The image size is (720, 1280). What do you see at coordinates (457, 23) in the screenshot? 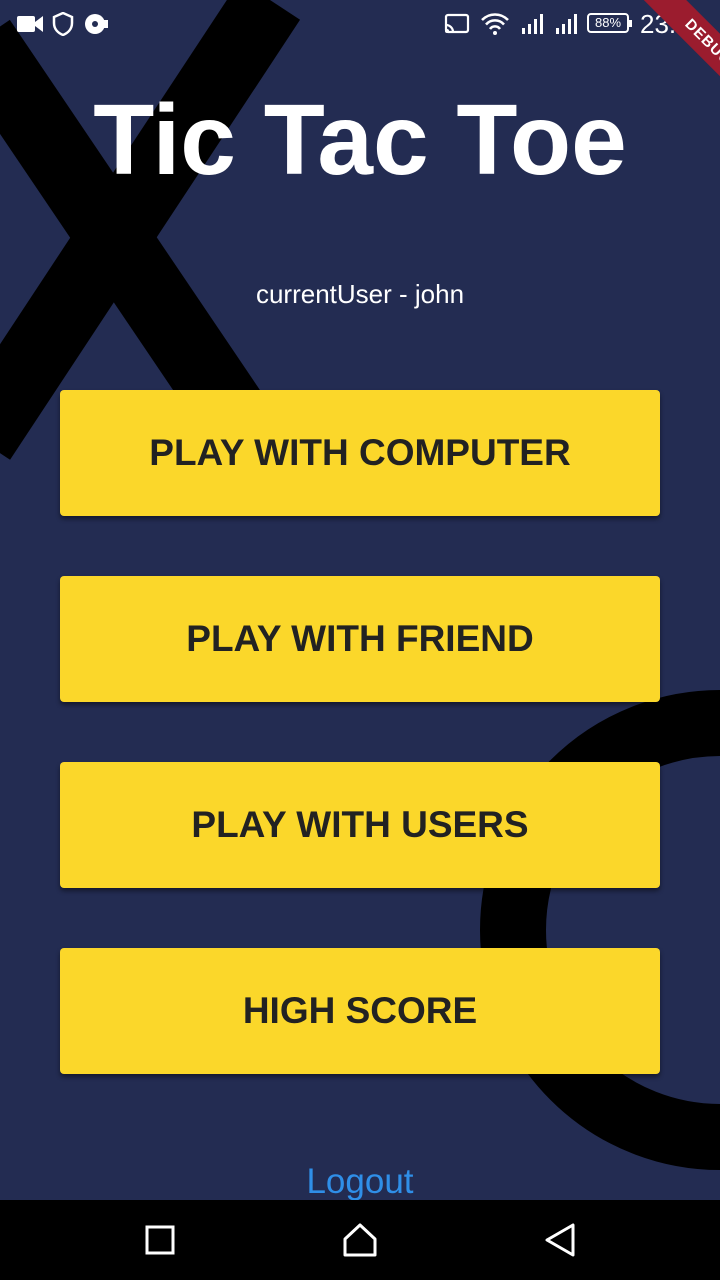
I see `cast-icon` at bounding box center [457, 23].